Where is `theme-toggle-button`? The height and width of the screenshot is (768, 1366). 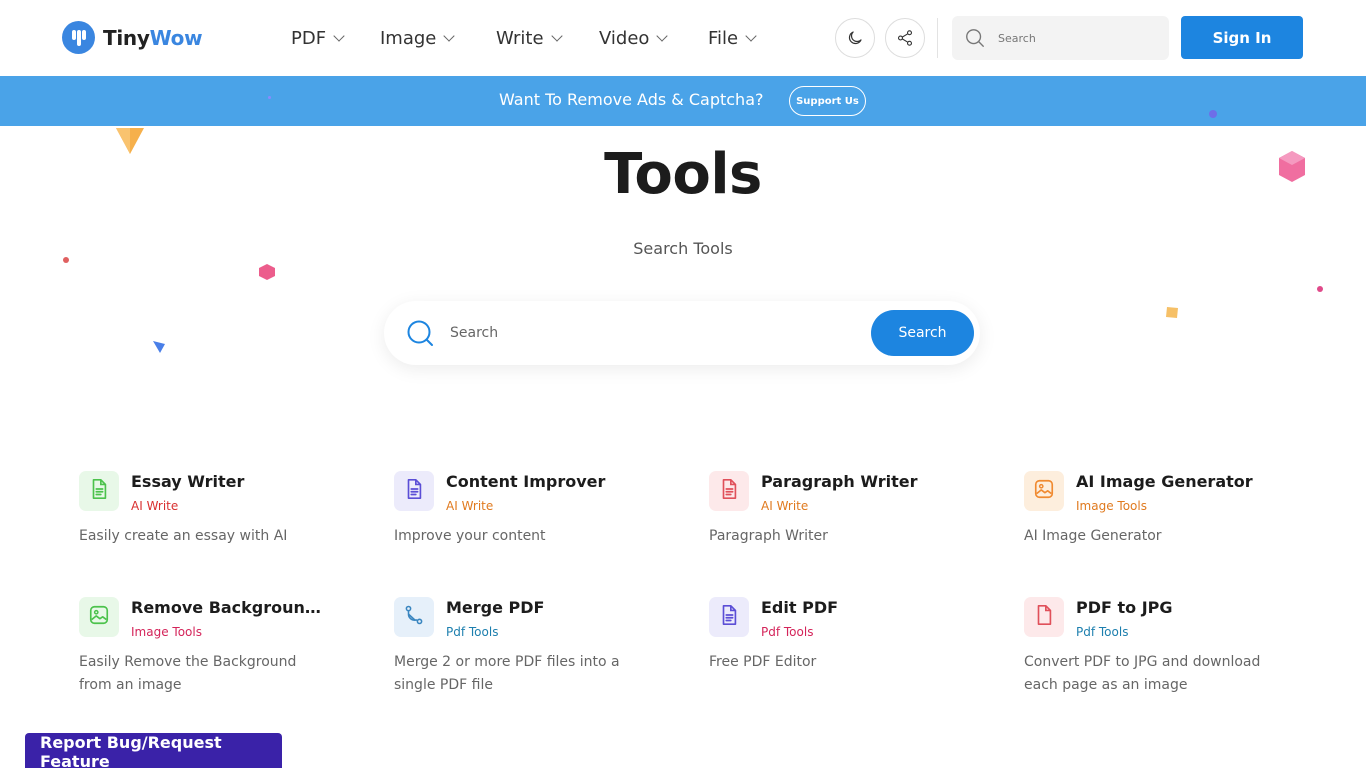 theme-toggle-button is located at coordinates (855, 38).